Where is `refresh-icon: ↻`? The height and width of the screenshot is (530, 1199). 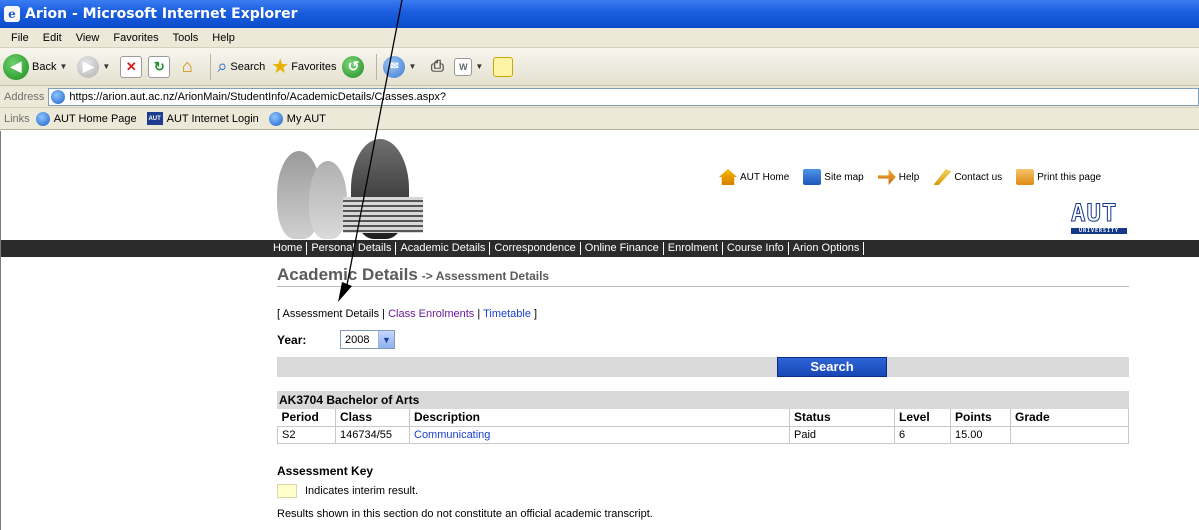
refresh-icon: ↻ is located at coordinates (159, 66).